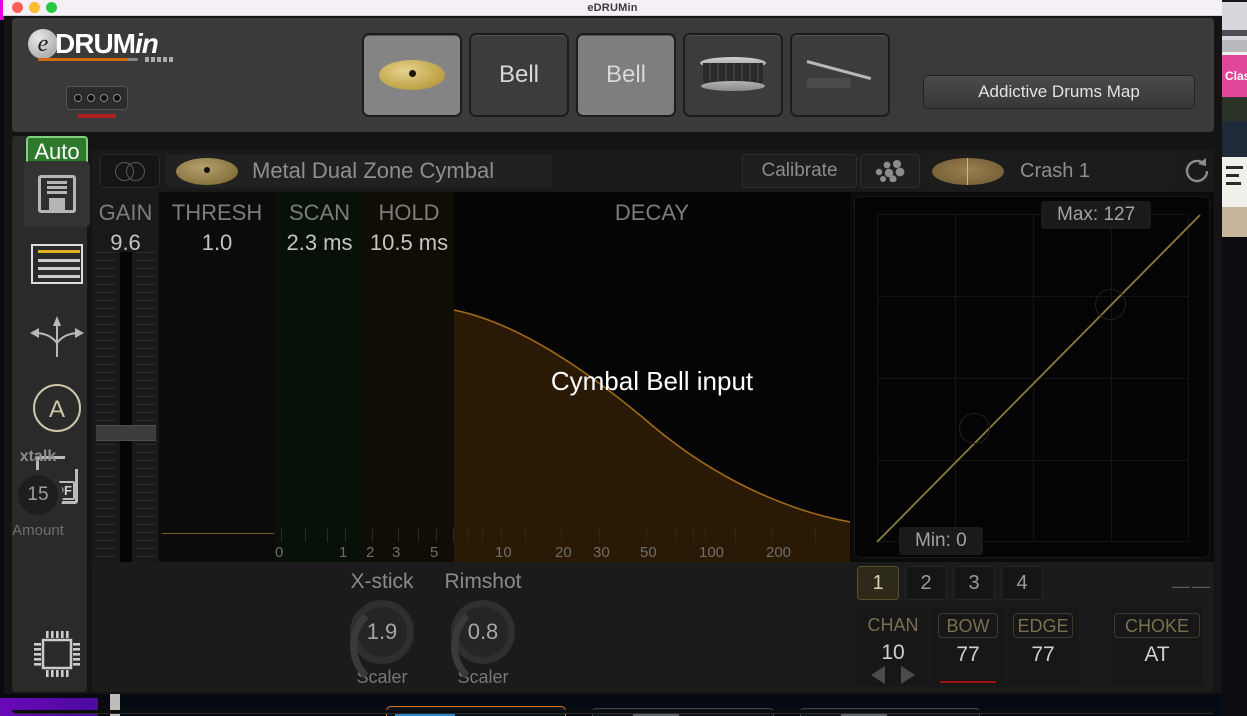 The width and height of the screenshot is (1247, 716). What do you see at coordinates (217, 212) in the screenshot?
I see `param-label-thresh: THRESH` at bounding box center [217, 212].